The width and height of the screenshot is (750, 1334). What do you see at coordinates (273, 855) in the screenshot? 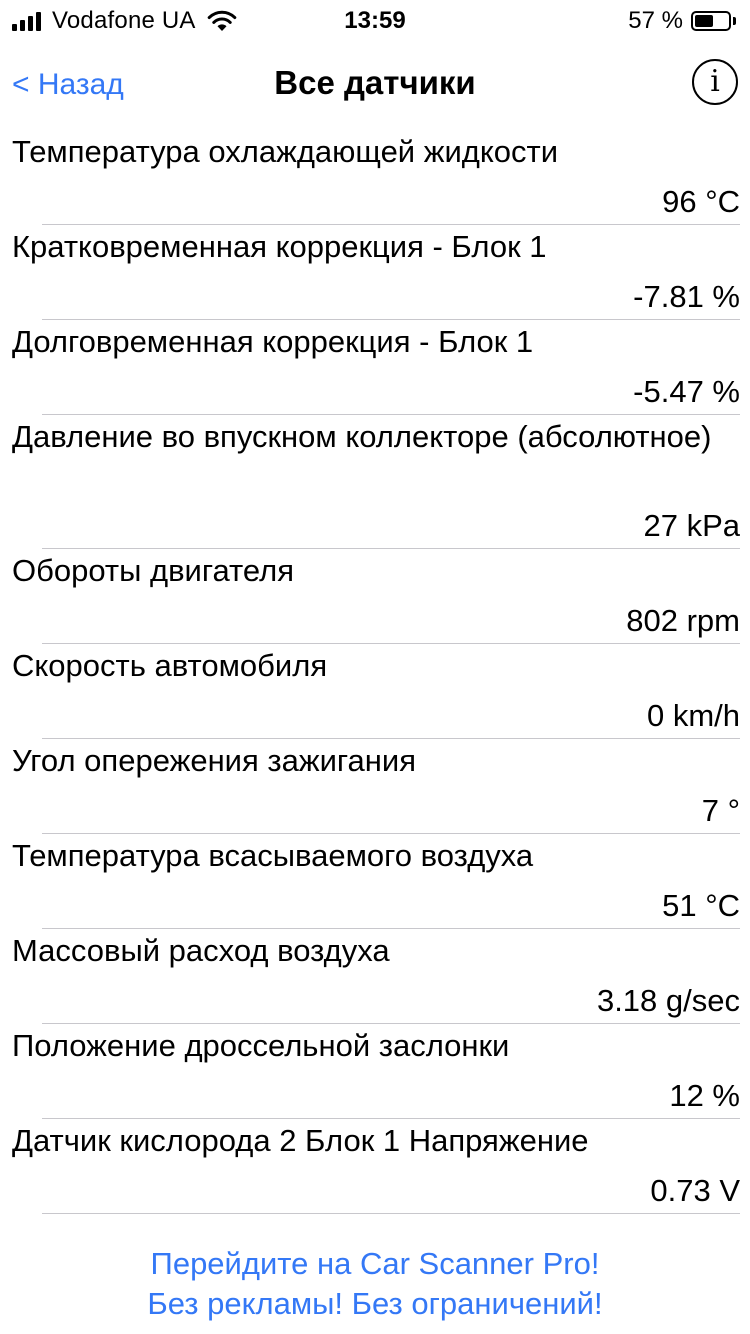
I see `sensor-name: Температура всасываемого воздуха` at bounding box center [273, 855].